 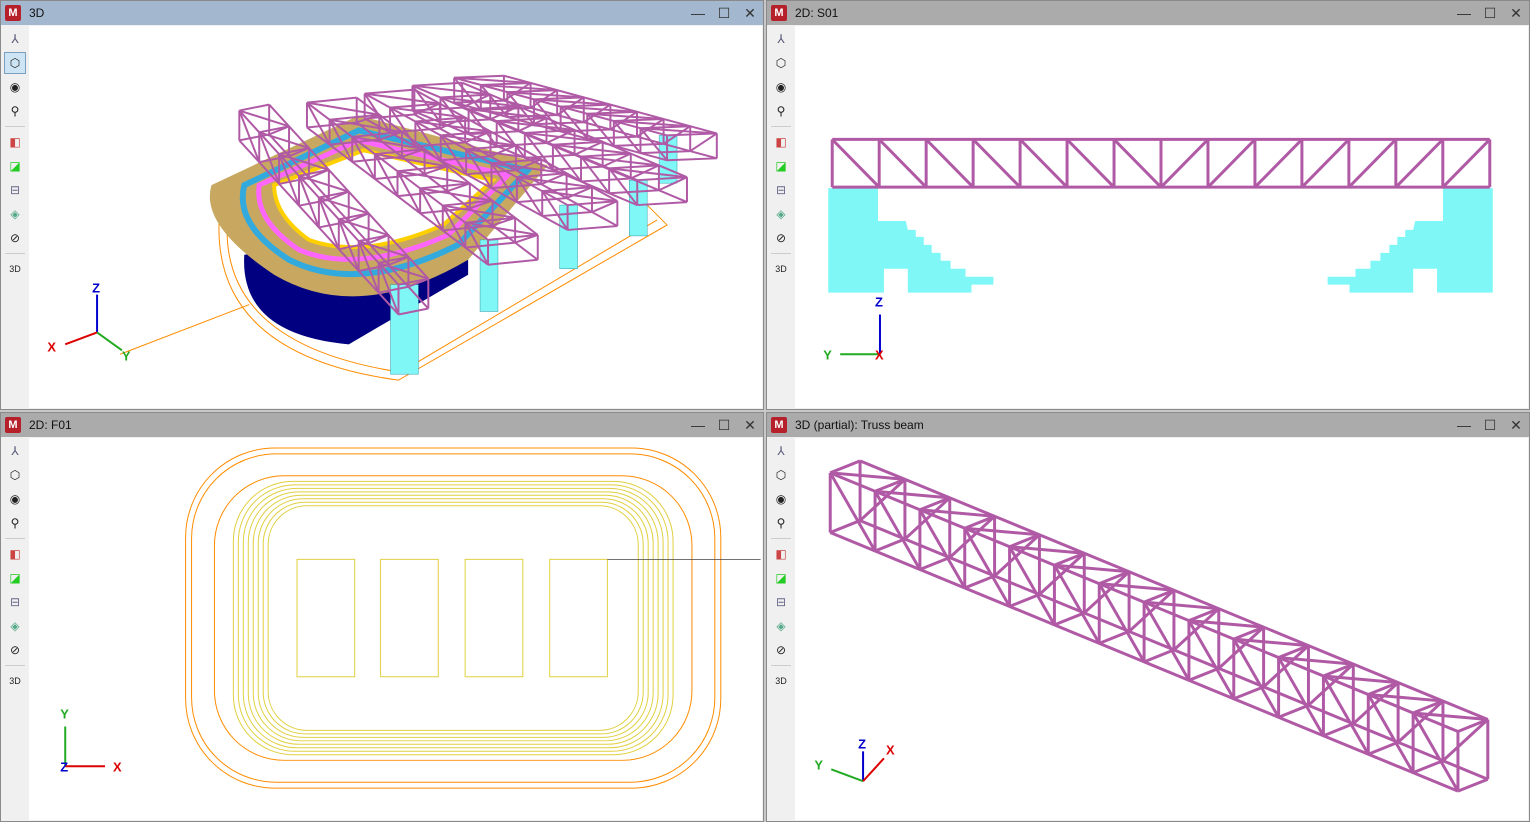 I want to click on hide-icon: ⊘, so click(x=781, y=650).